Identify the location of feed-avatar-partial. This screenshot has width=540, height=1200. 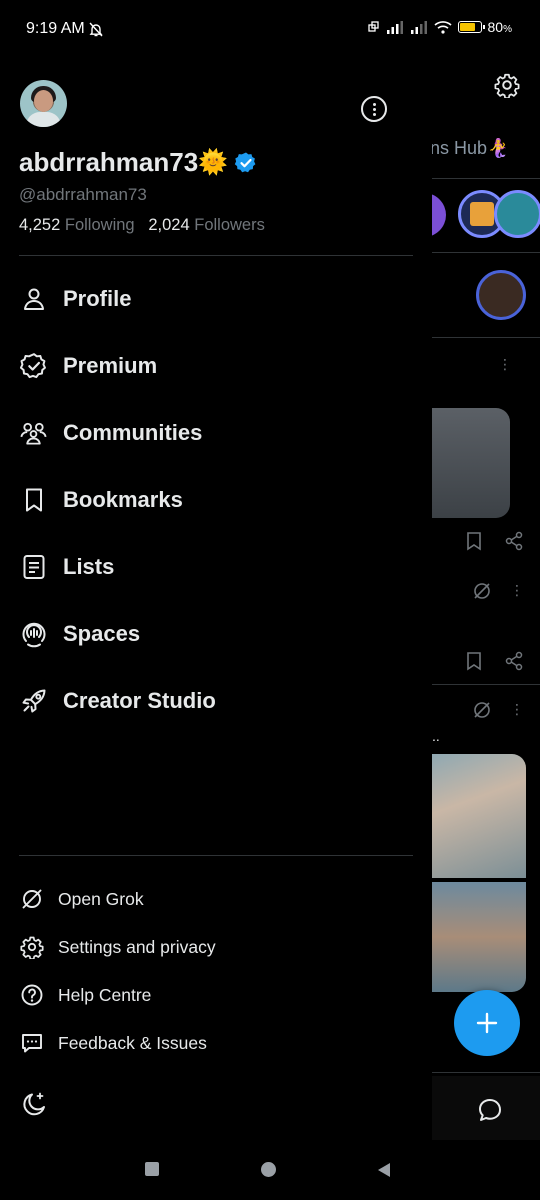
(439, 215).